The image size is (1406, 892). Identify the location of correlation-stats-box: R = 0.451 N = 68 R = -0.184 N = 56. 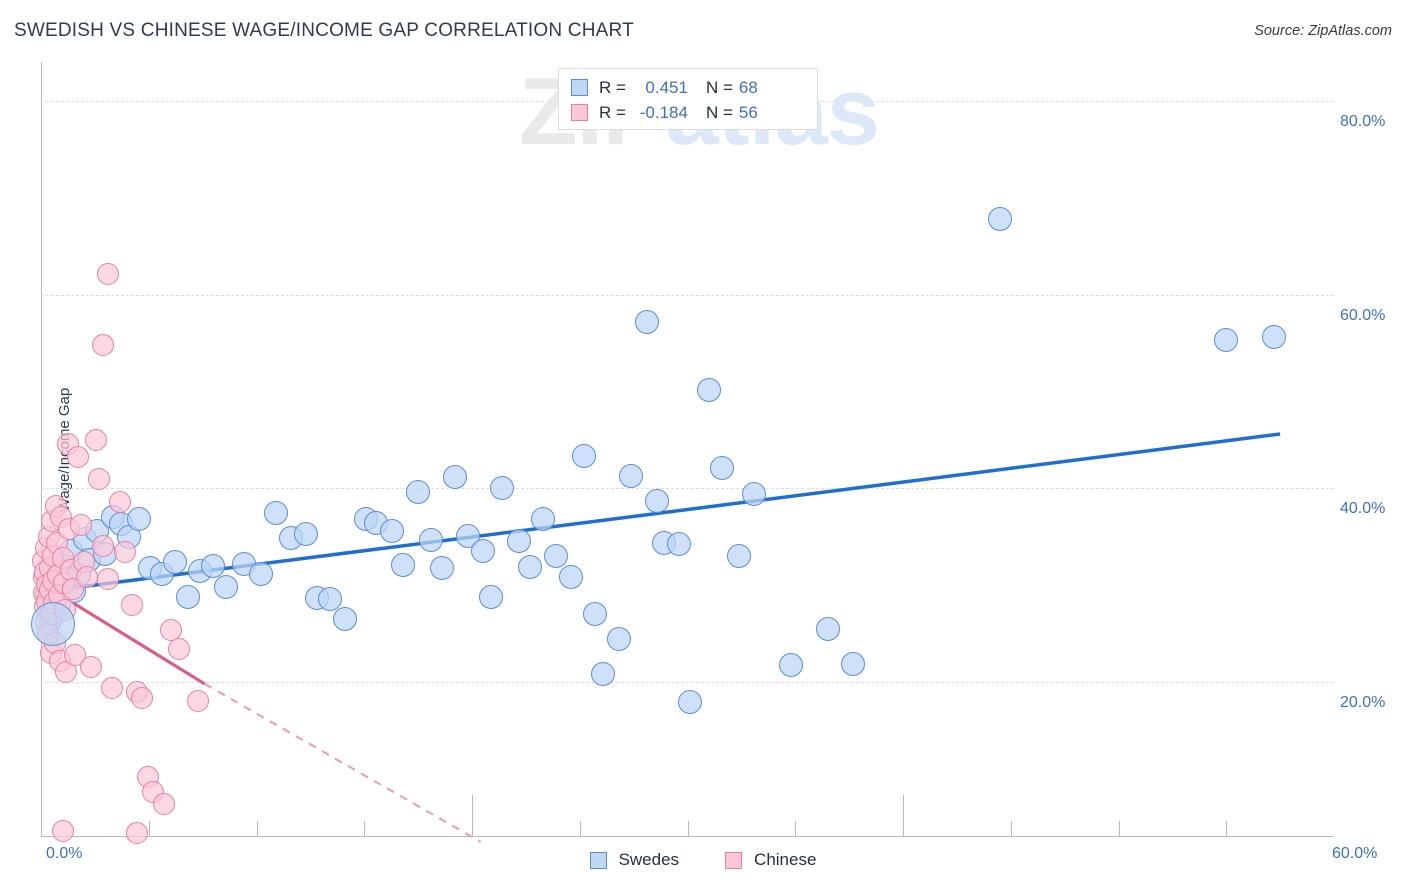
(688, 99).